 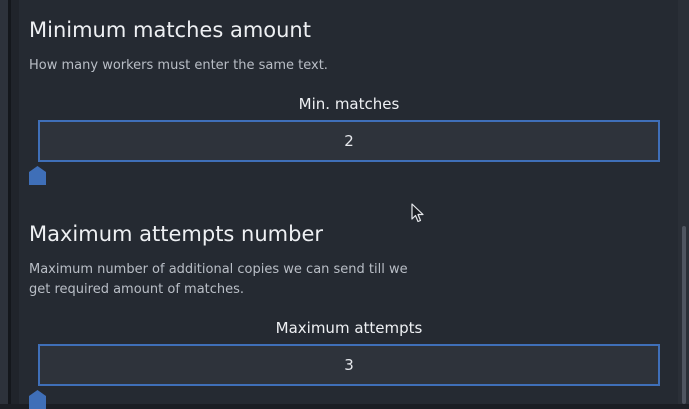 I want to click on window-left-strip, so click(x=4, y=202).